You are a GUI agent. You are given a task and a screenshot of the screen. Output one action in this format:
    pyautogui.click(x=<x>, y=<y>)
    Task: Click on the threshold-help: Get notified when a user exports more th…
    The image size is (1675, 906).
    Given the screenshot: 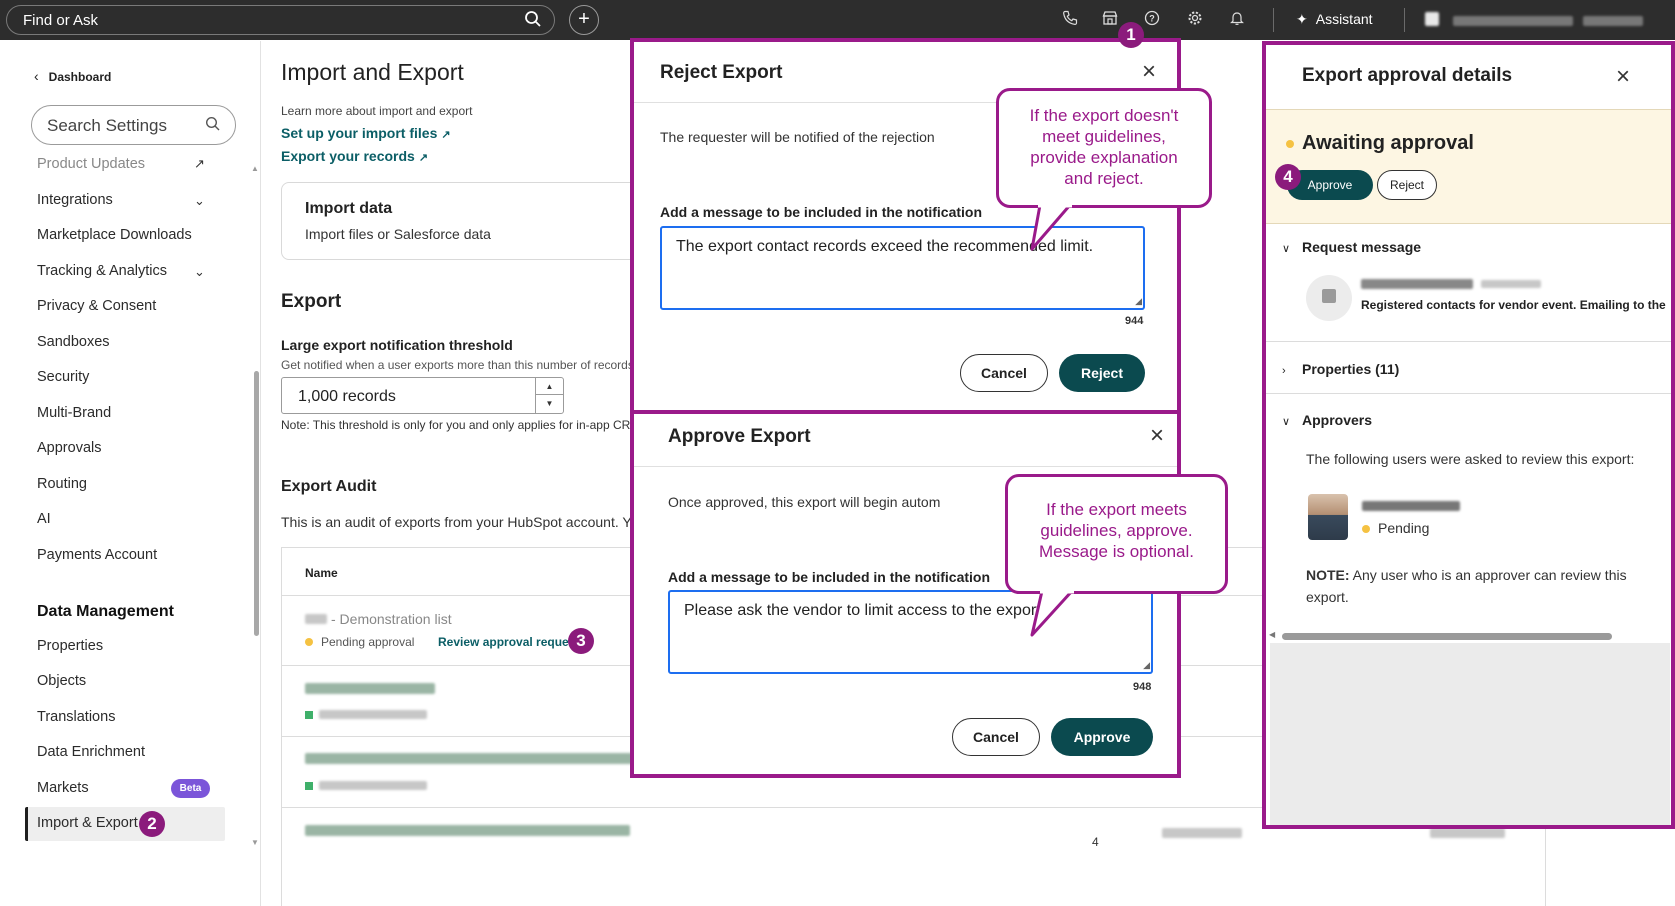 What is the action you would take?
    pyautogui.click(x=457, y=365)
    